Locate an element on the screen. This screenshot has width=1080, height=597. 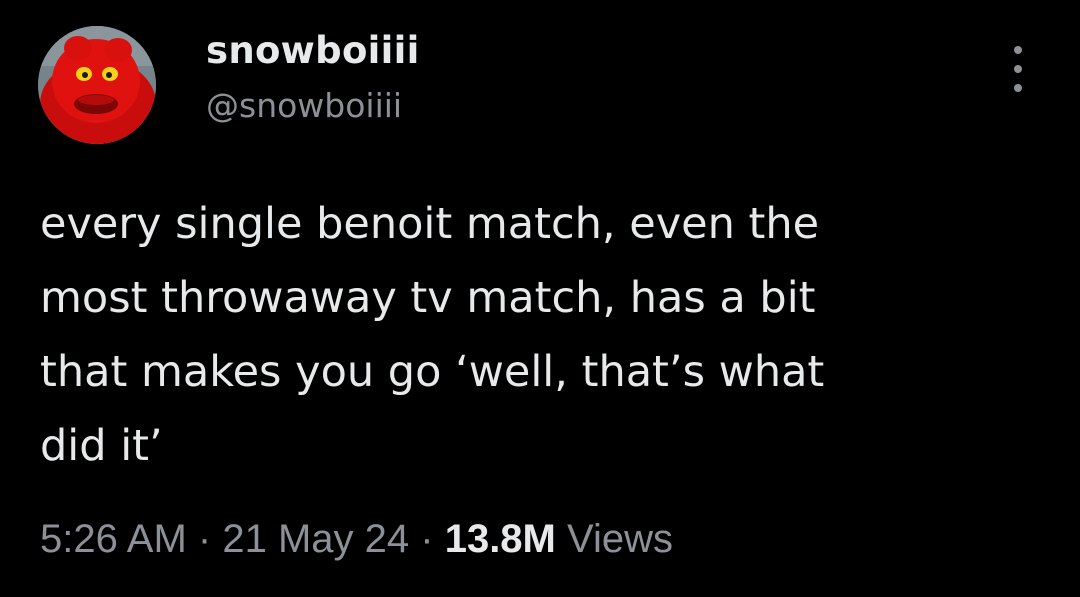
avatar is located at coordinates (97, 85).